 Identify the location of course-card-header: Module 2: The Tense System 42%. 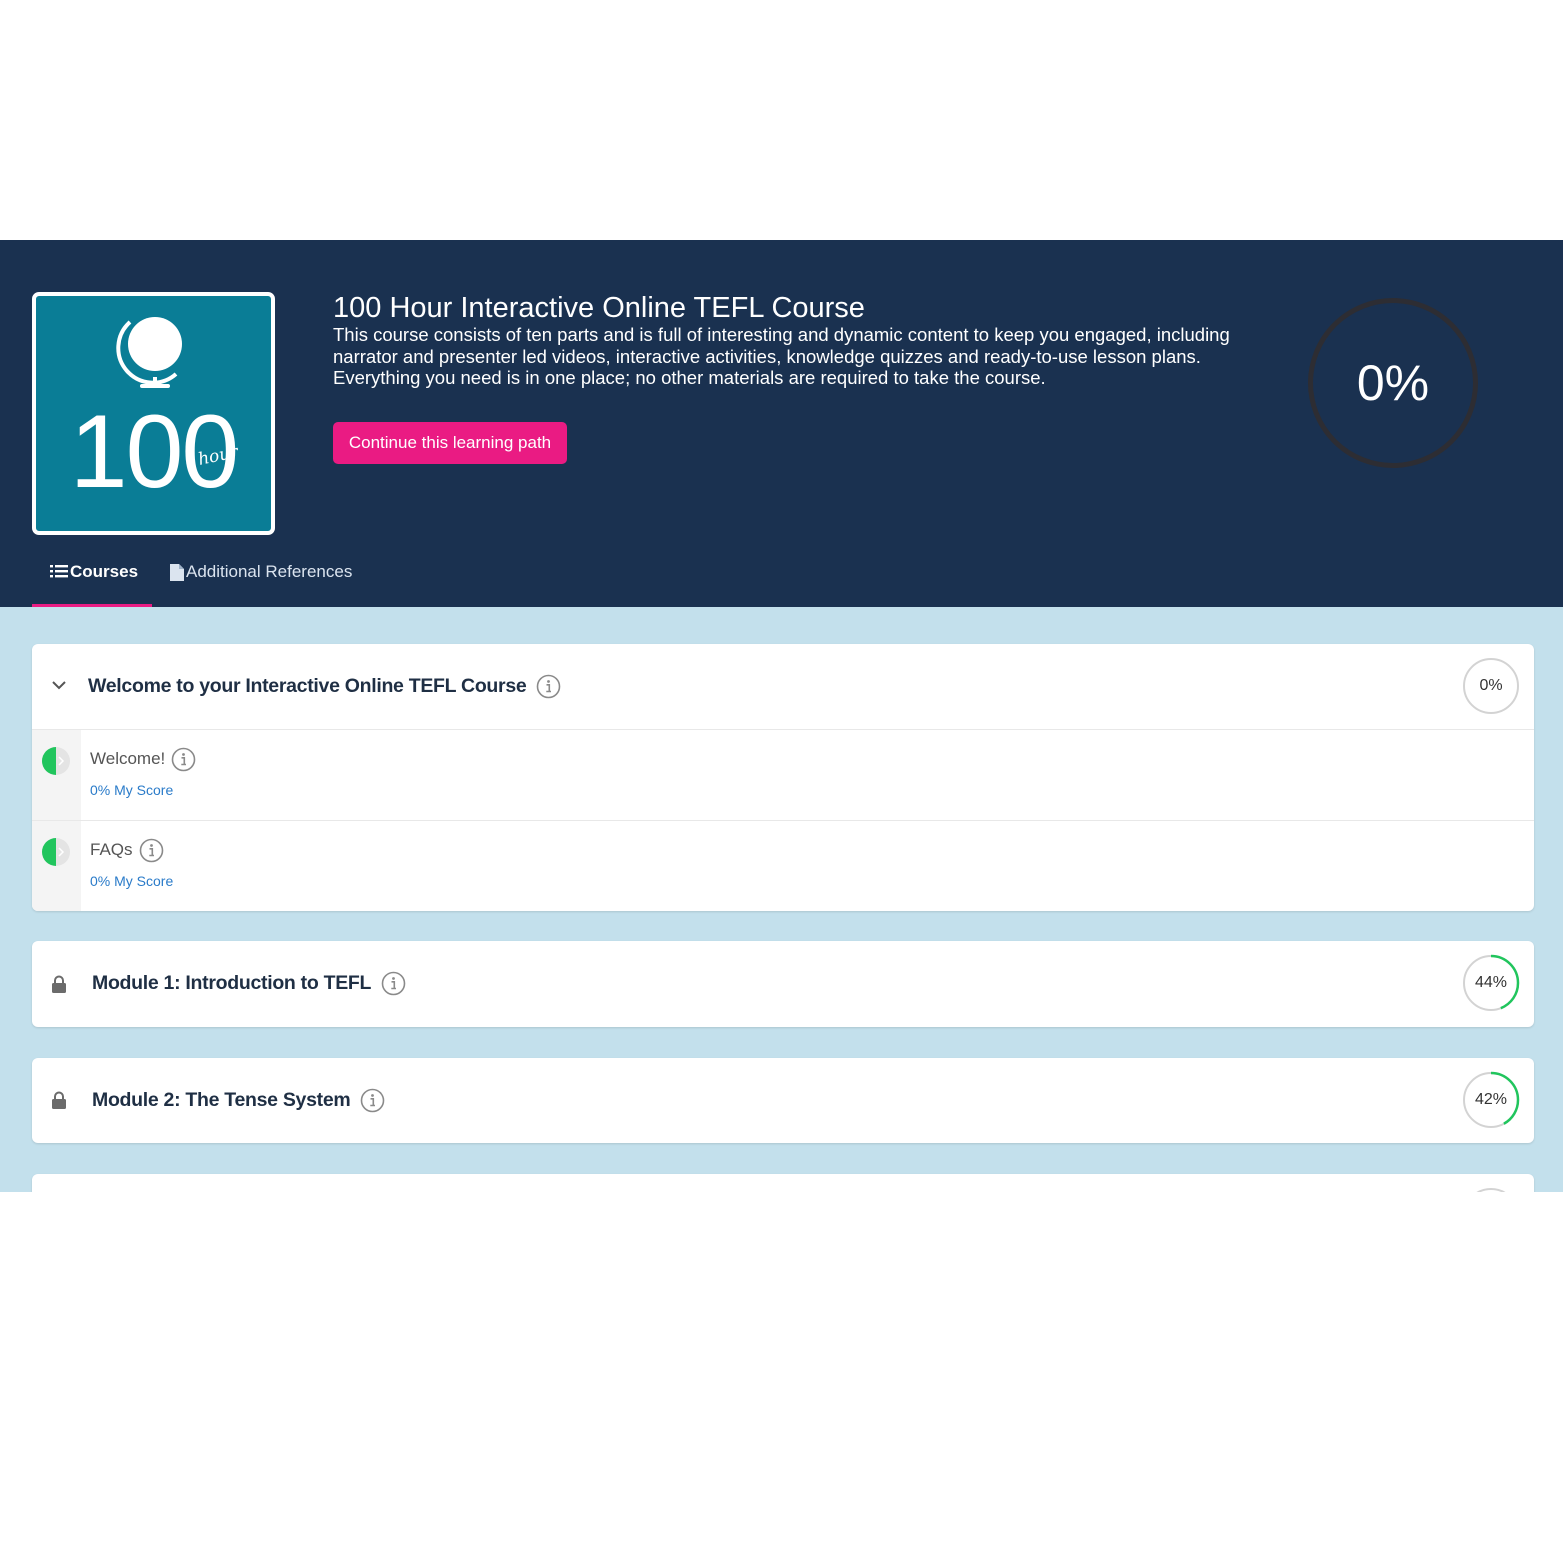
(783, 1100).